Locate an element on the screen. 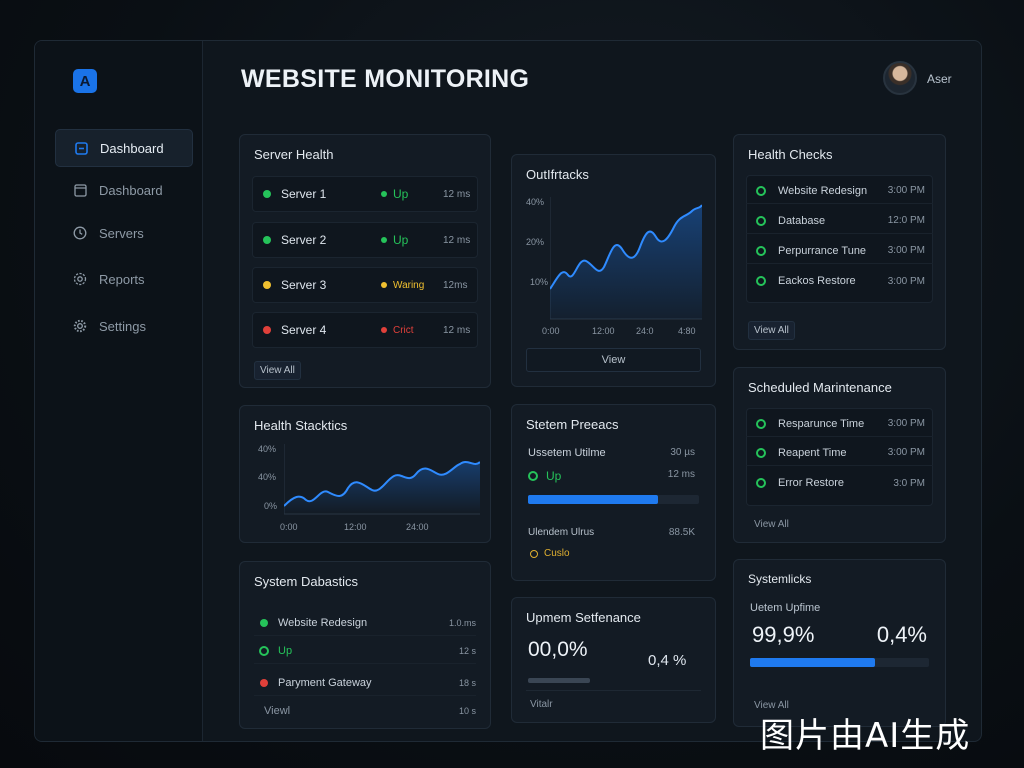 The height and width of the screenshot is (768, 1024). sidebar-item-servers: Servers is located at coordinates (124, 233).